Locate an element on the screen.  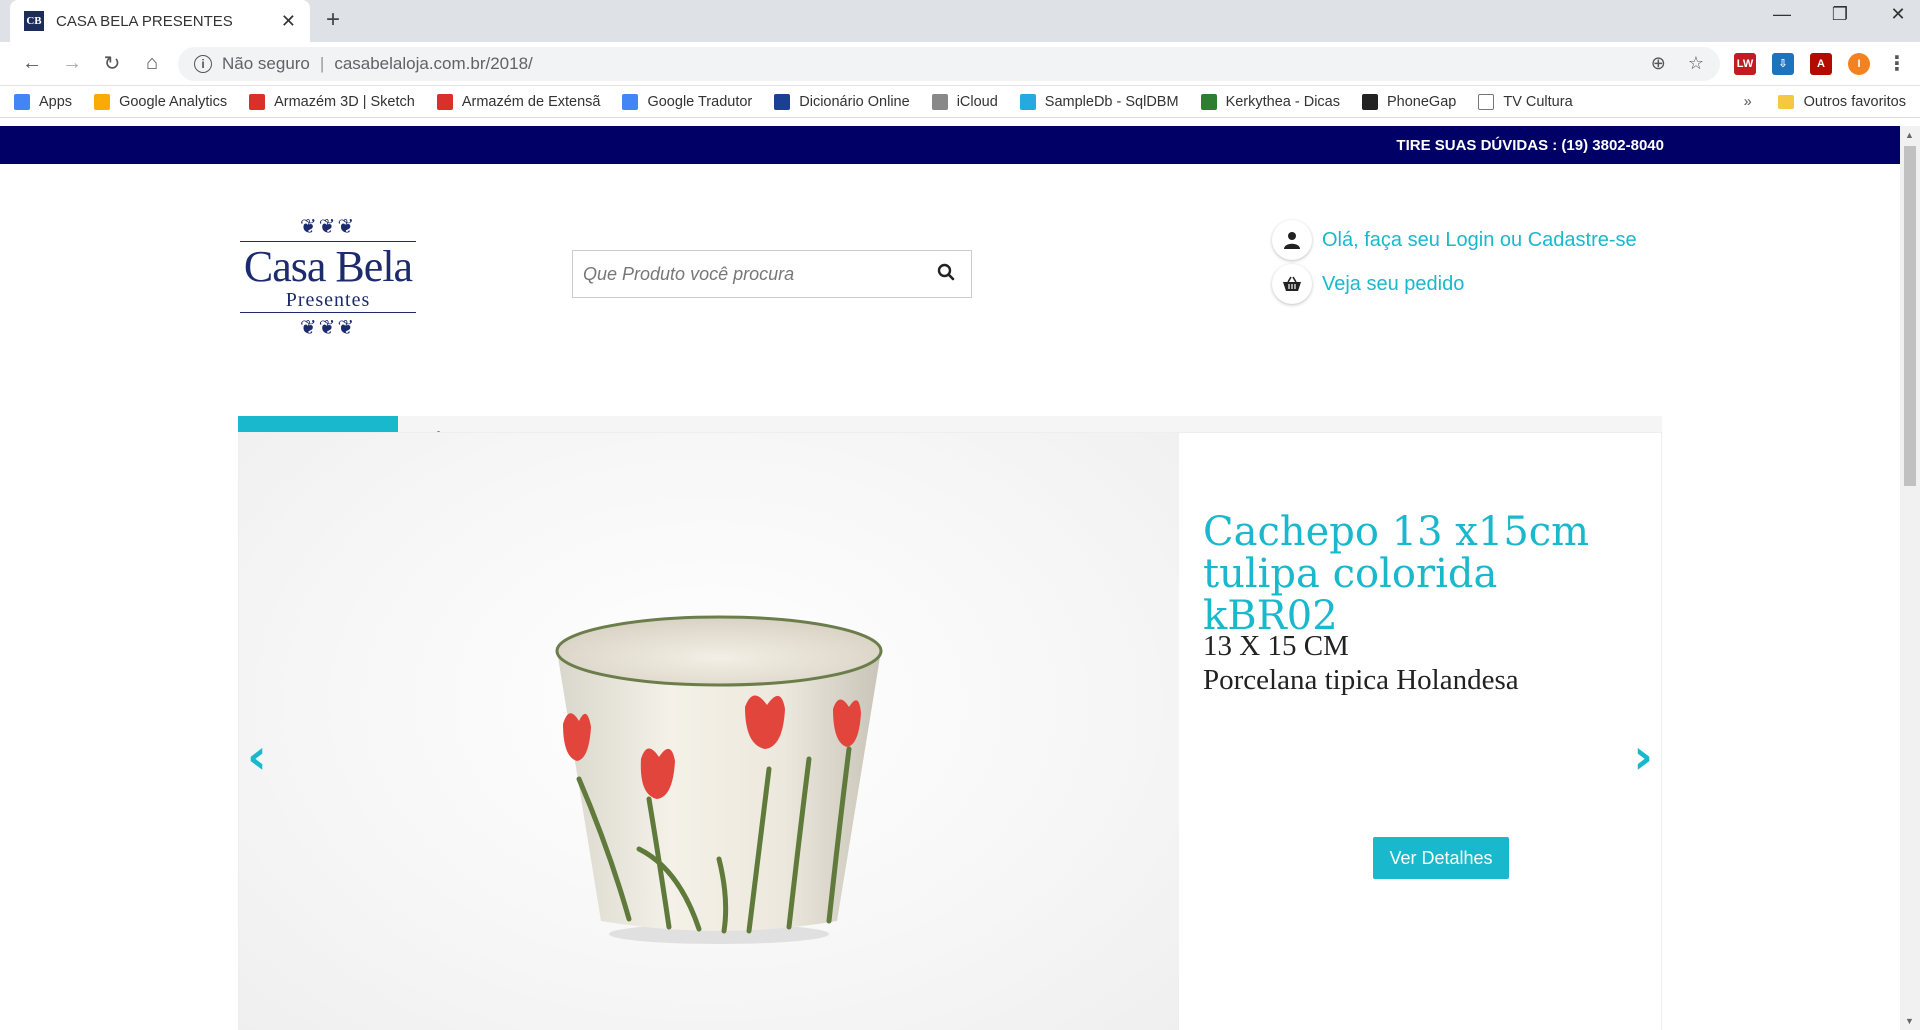
new-tab-button: + is located at coordinates (333, 20).